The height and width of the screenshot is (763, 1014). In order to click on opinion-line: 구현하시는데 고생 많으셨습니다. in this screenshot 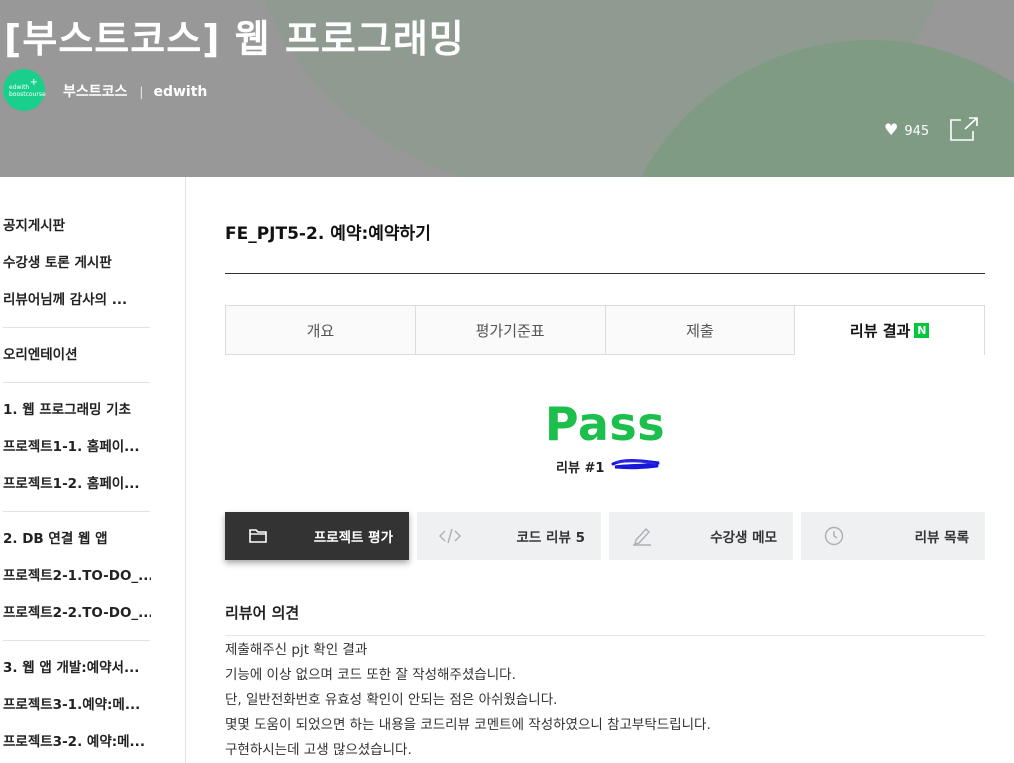, I will do `click(318, 750)`.